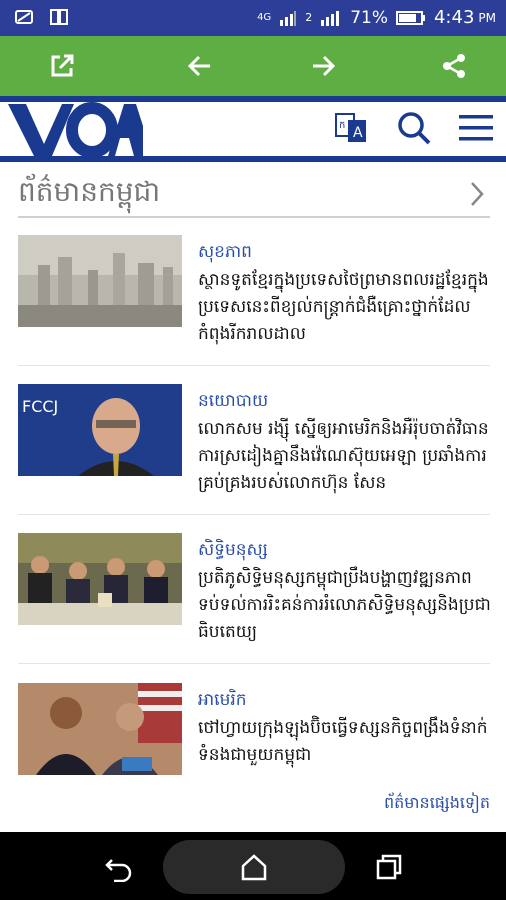  Describe the element at coordinates (487, 17) in the screenshot. I see `clock-ampm: PM` at that location.